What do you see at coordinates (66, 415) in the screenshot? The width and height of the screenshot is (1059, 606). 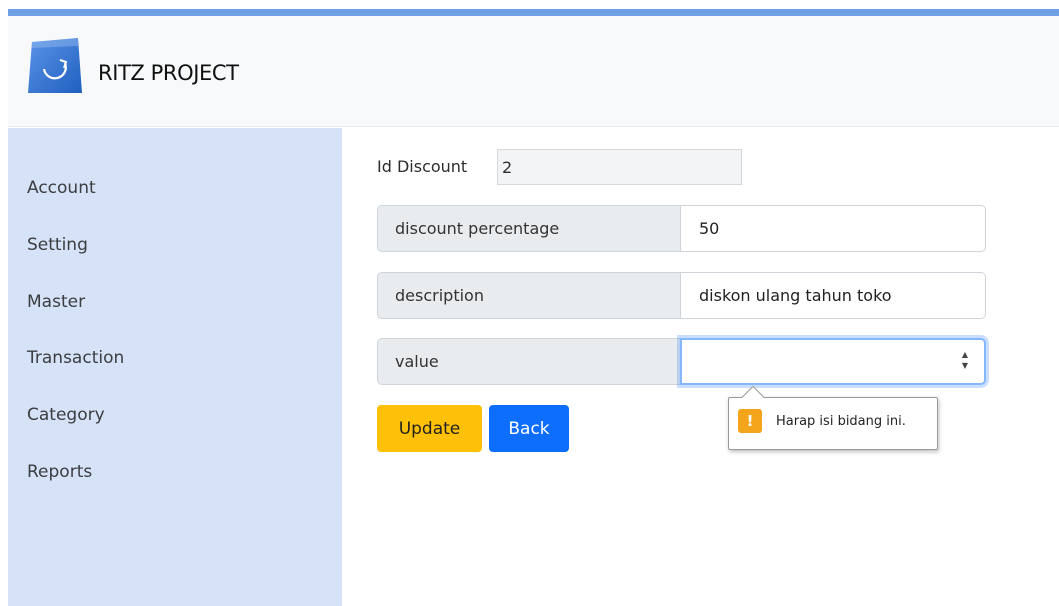 I see `sidebar-item-category: Category` at bounding box center [66, 415].